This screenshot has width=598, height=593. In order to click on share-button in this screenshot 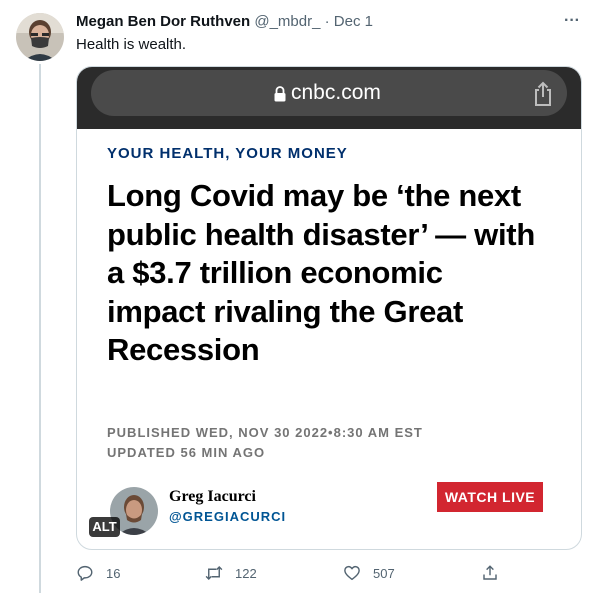, I will do `click(490, 573)`.